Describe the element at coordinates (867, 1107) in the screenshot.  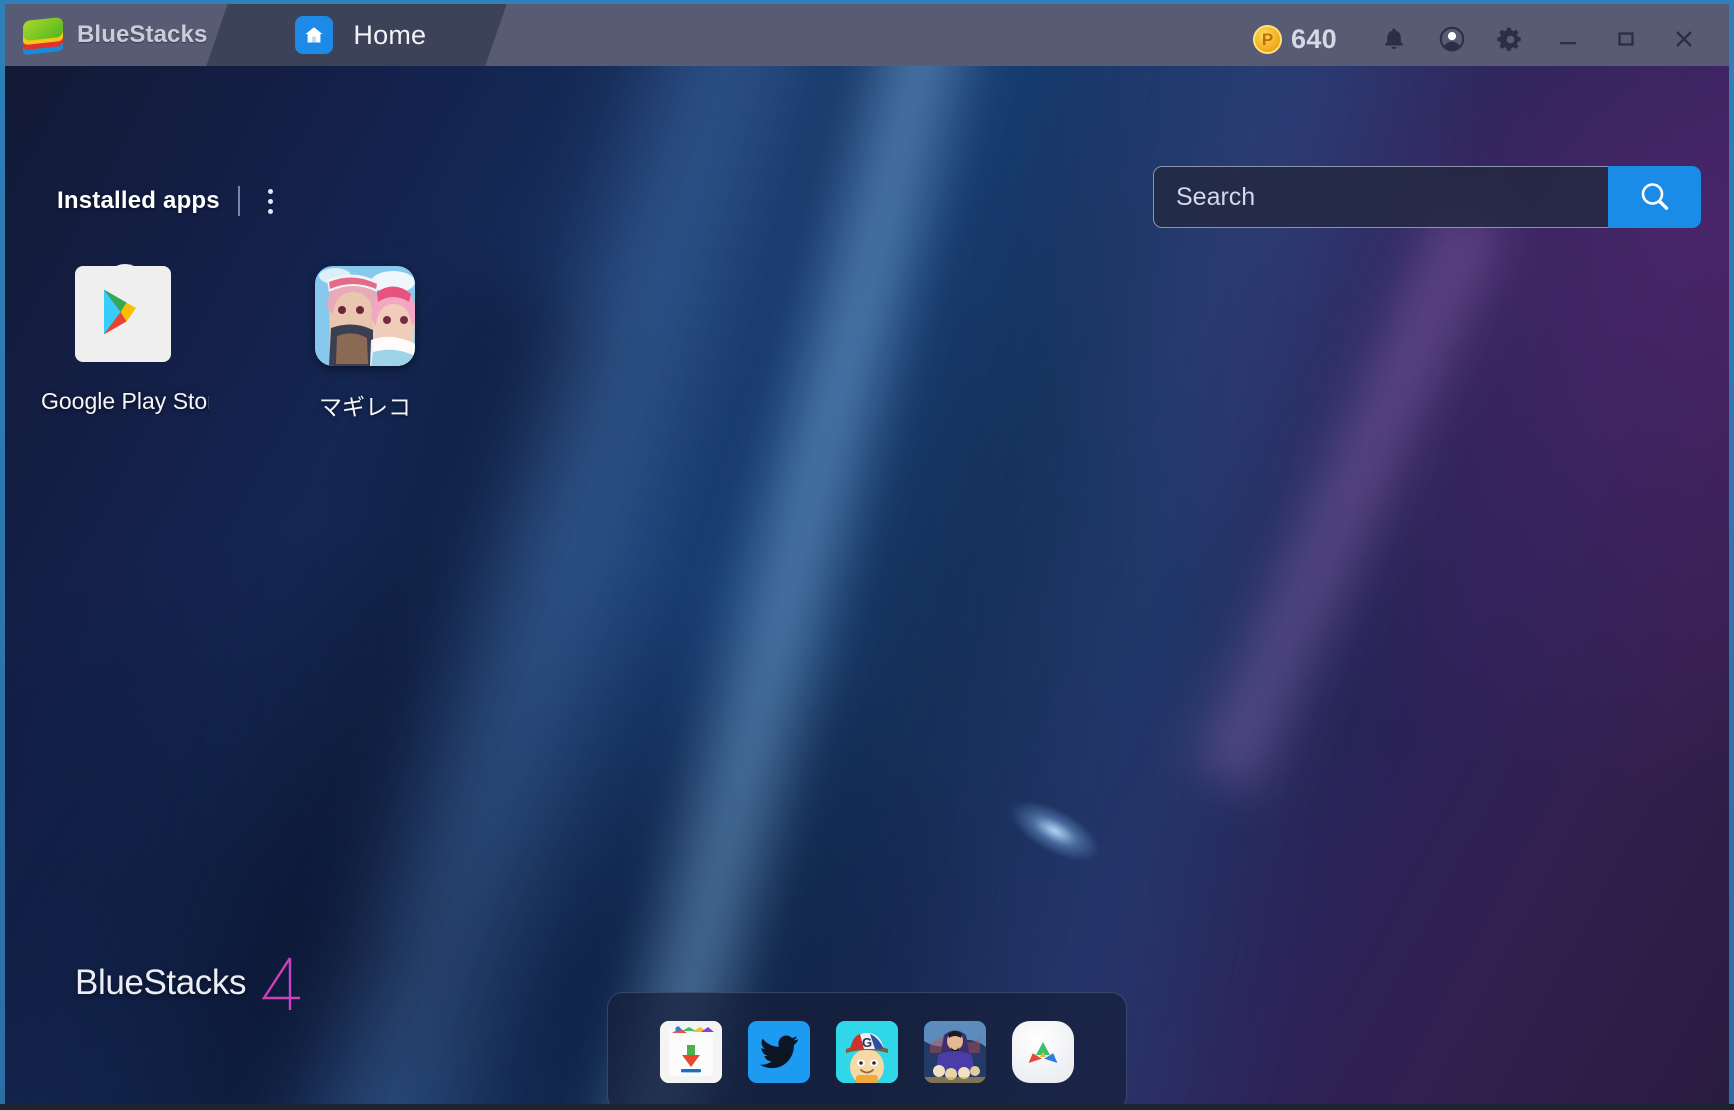
I see `window-border-bottom` at that location.